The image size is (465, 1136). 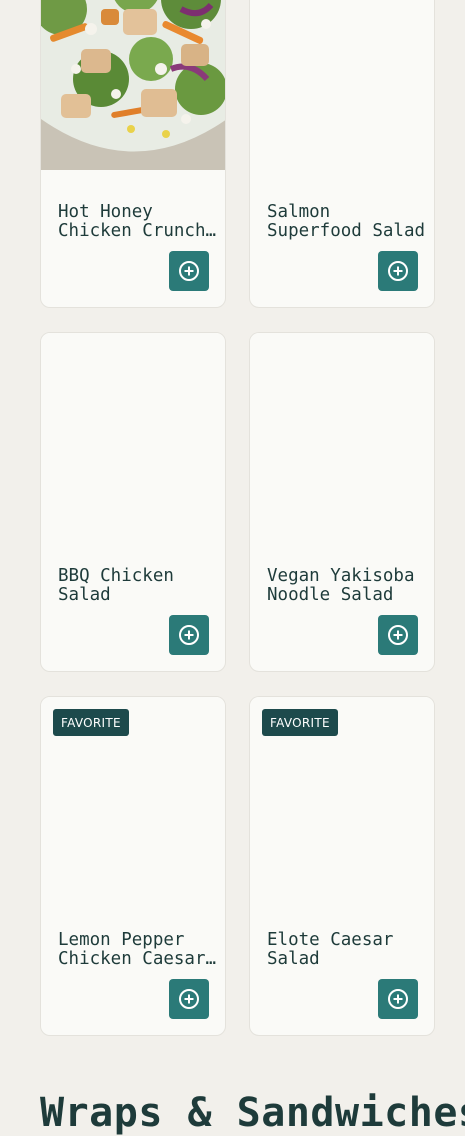 I want to click on product-name: Hot Honey Chicken Crunch Salad, so click(x=137, y=222).